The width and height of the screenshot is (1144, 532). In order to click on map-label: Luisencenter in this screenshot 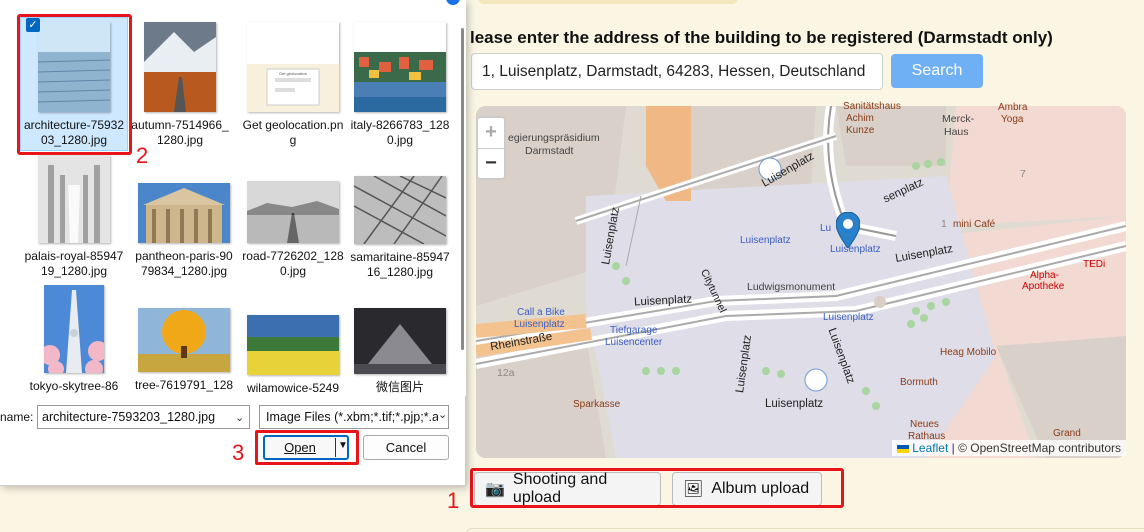, I will do `click(634, 342)`.